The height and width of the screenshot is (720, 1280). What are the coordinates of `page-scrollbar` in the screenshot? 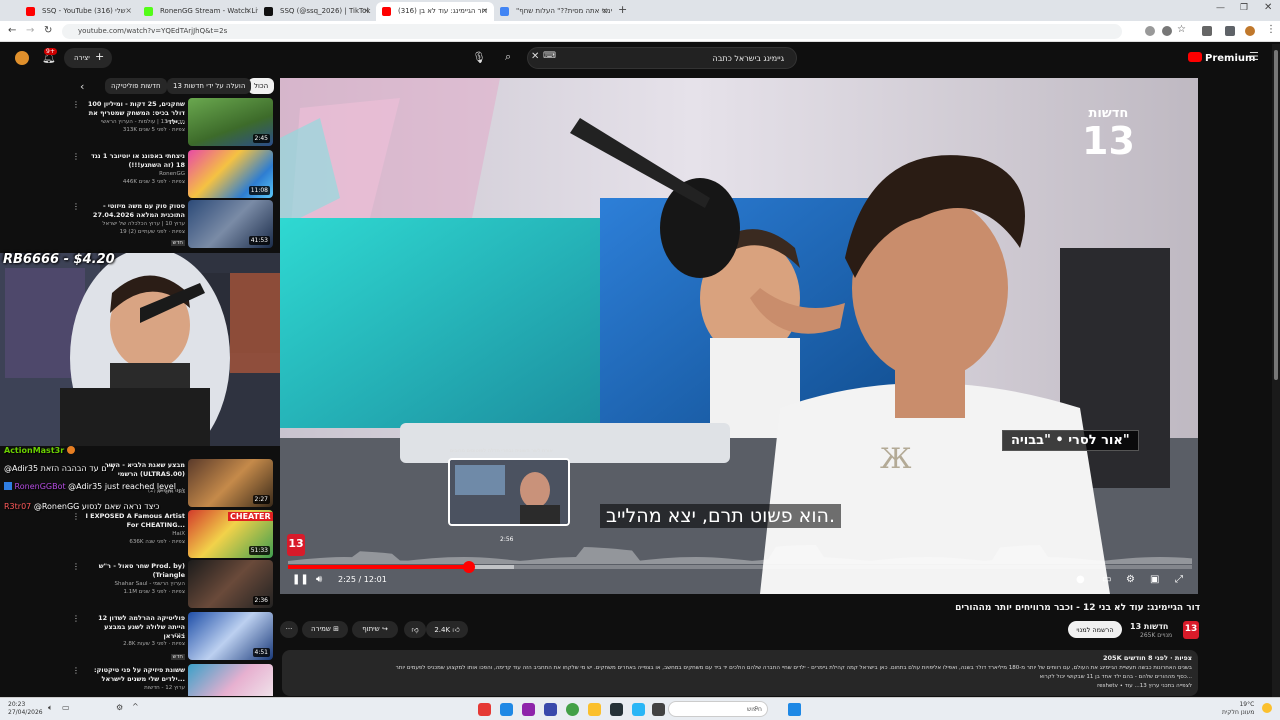 It's located at (1276, 370).